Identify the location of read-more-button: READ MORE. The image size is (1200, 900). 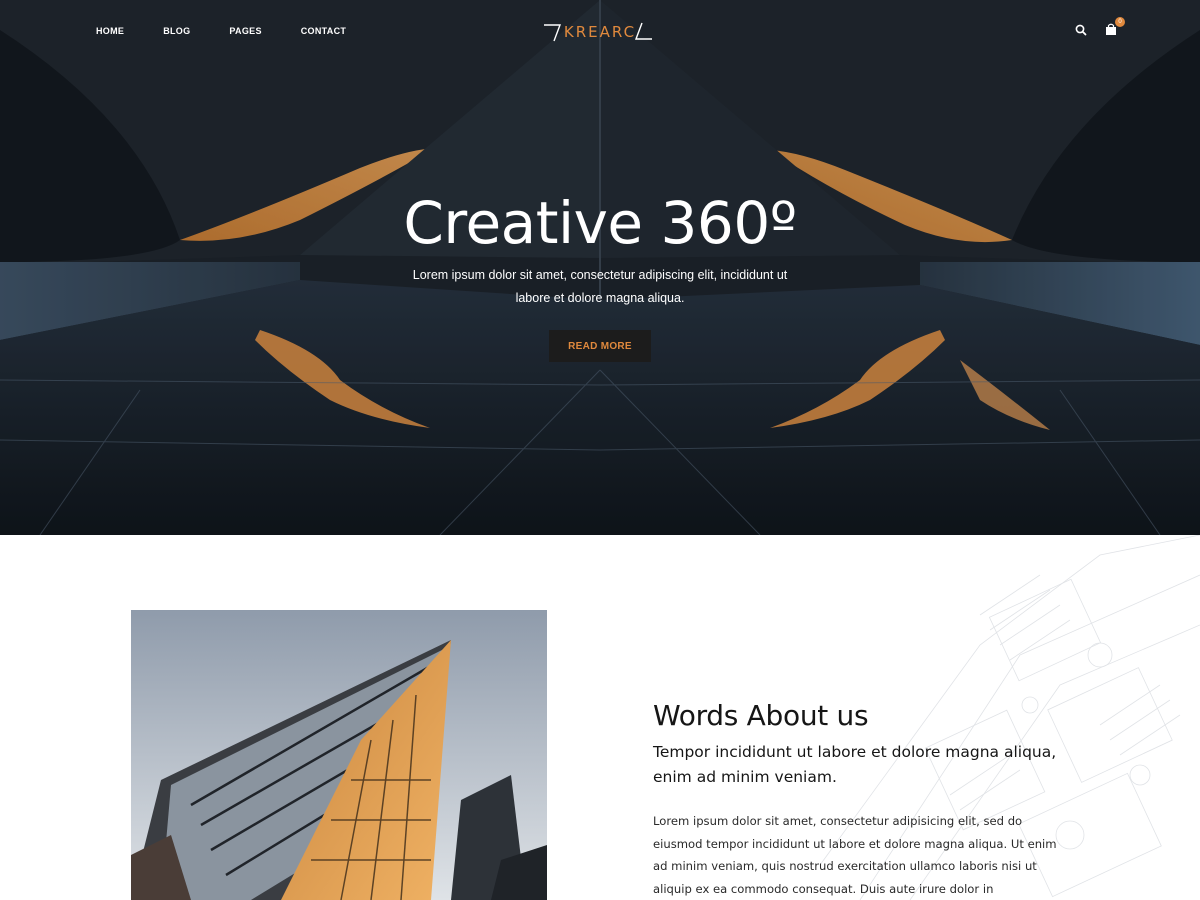
(600, 346).